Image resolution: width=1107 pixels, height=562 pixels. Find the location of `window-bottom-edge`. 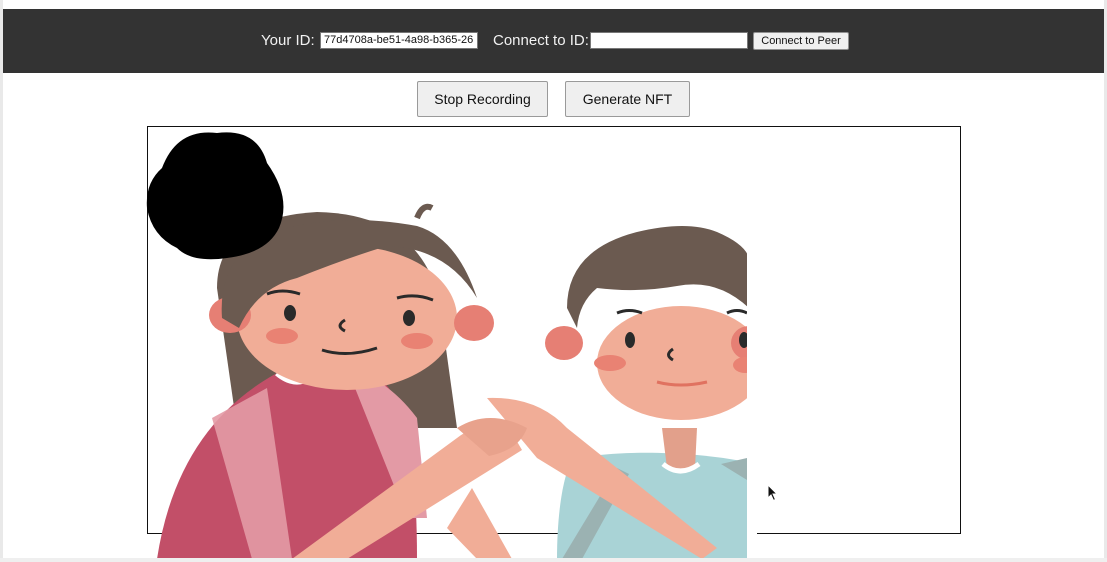

window-bottom-edge is located at coordinates (553, 560).